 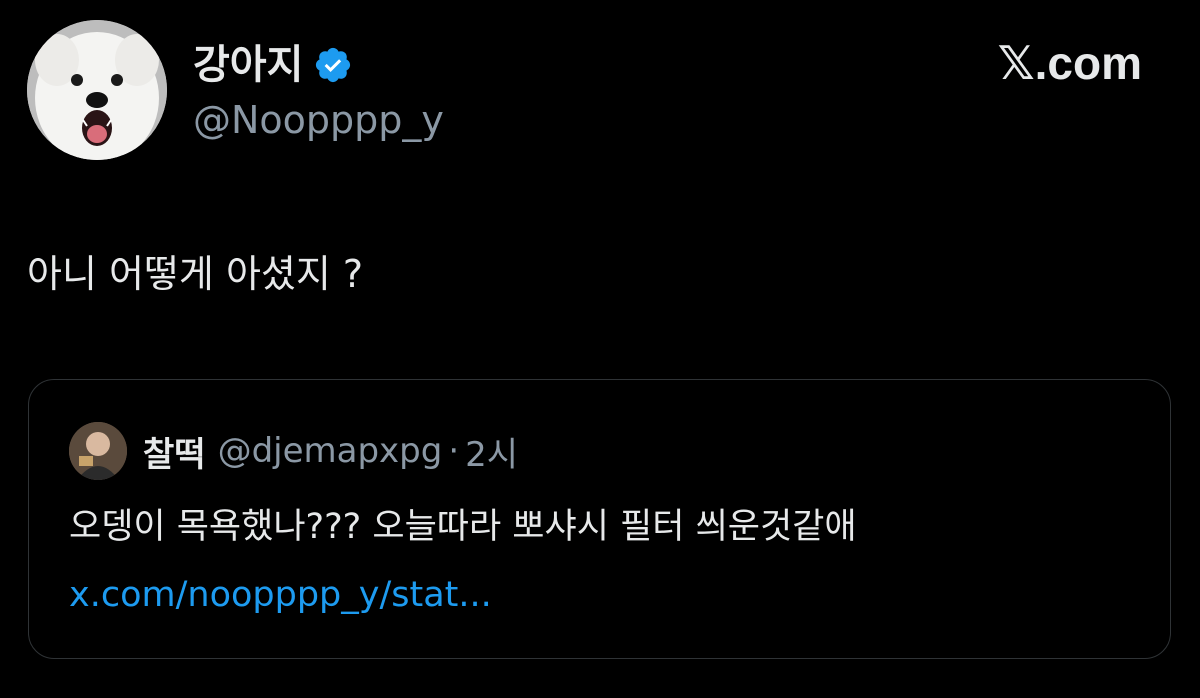 I want to click on quote-user-avatar-icon, so click(x=98, y=451).